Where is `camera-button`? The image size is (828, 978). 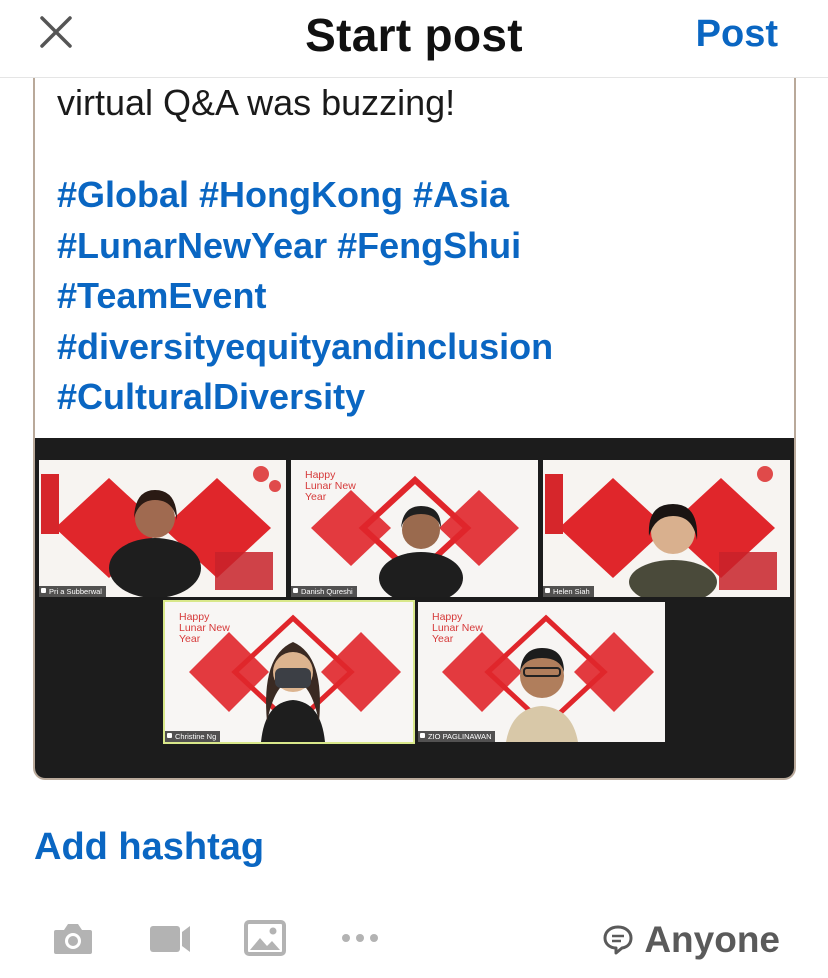
camera-button is located at coordinates (73, 940).